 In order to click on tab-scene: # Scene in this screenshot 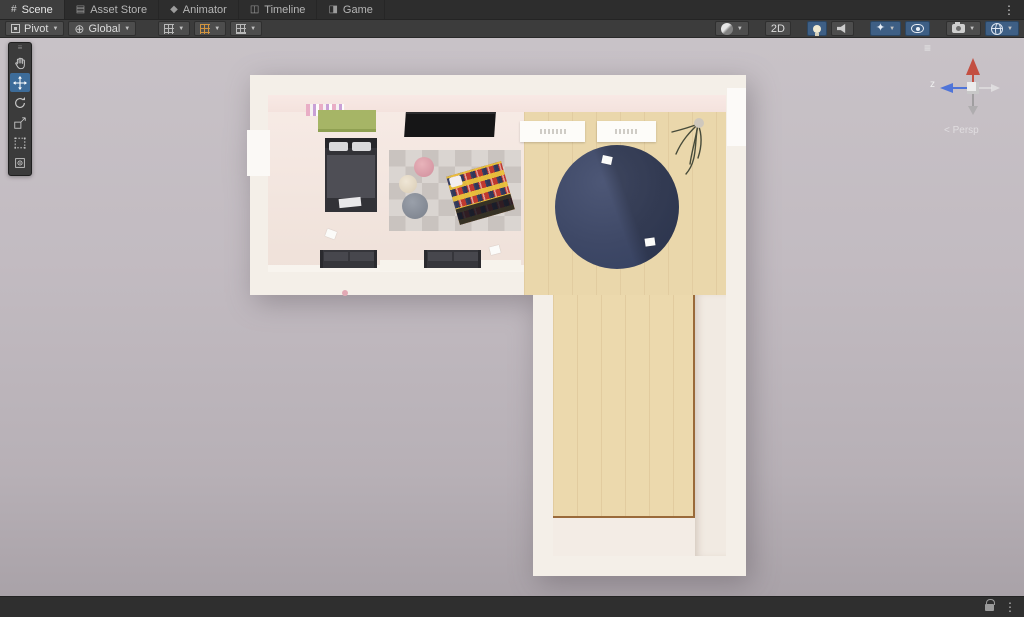, I will do `click(32, 9)`.